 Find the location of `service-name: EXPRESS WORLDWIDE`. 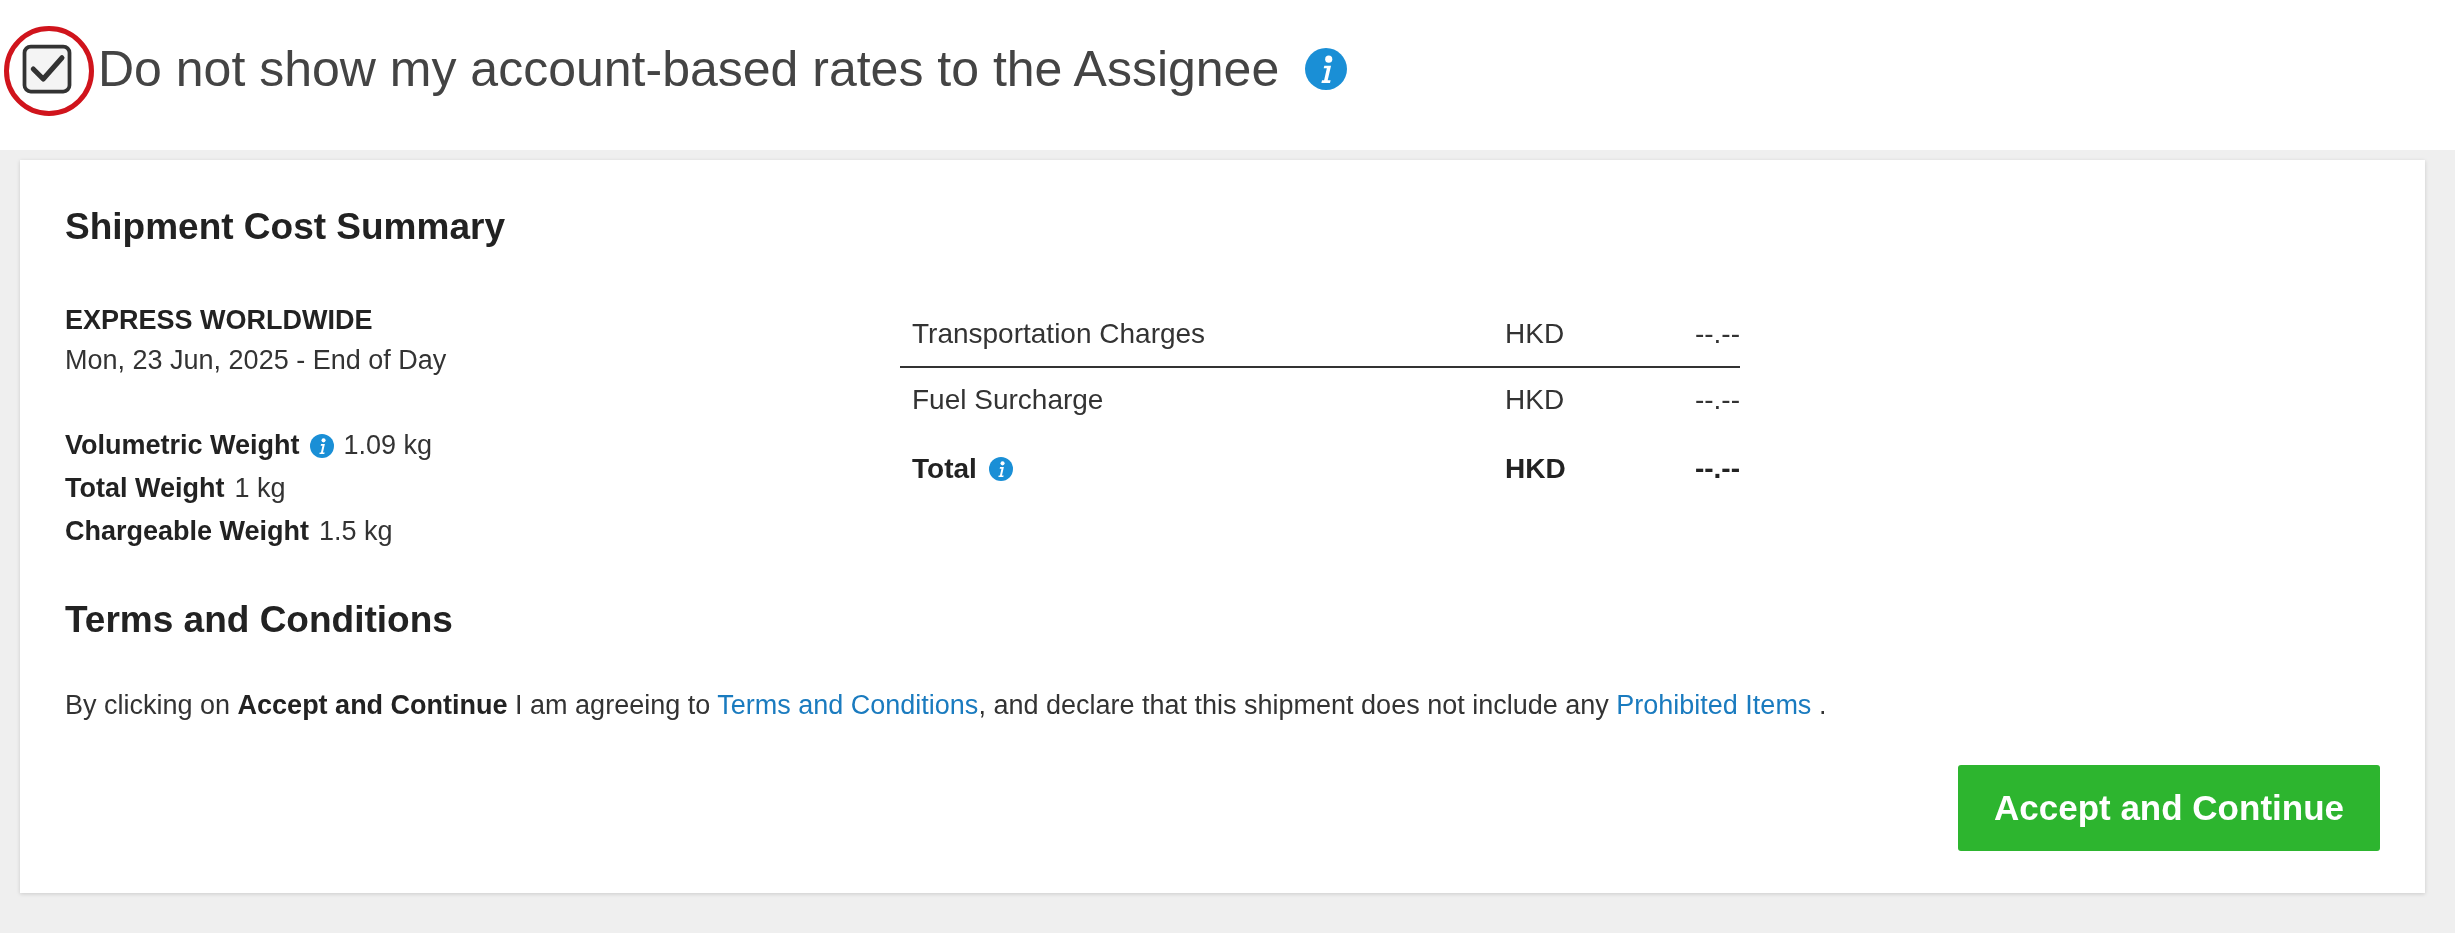

service-name: EXPRESS WORLDWIDE is located at coordinates (219, 320).